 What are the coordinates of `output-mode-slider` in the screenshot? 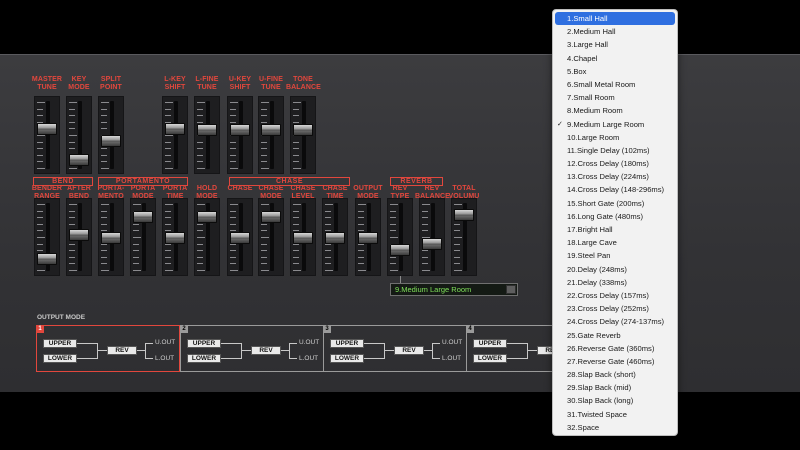 It's located at (368, 237).